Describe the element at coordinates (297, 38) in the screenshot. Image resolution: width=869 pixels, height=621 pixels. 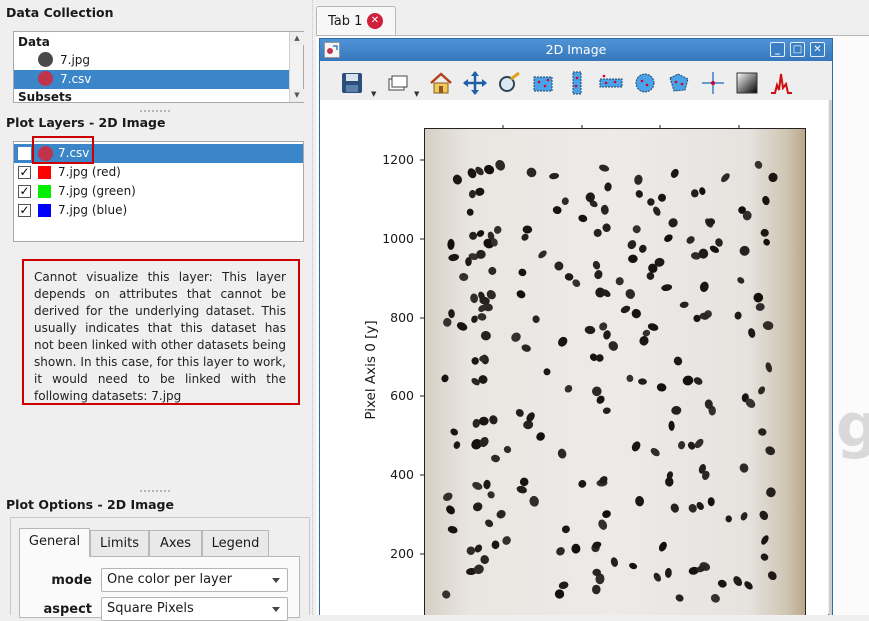
I see `scroll-up-icon: ▲` at that location.